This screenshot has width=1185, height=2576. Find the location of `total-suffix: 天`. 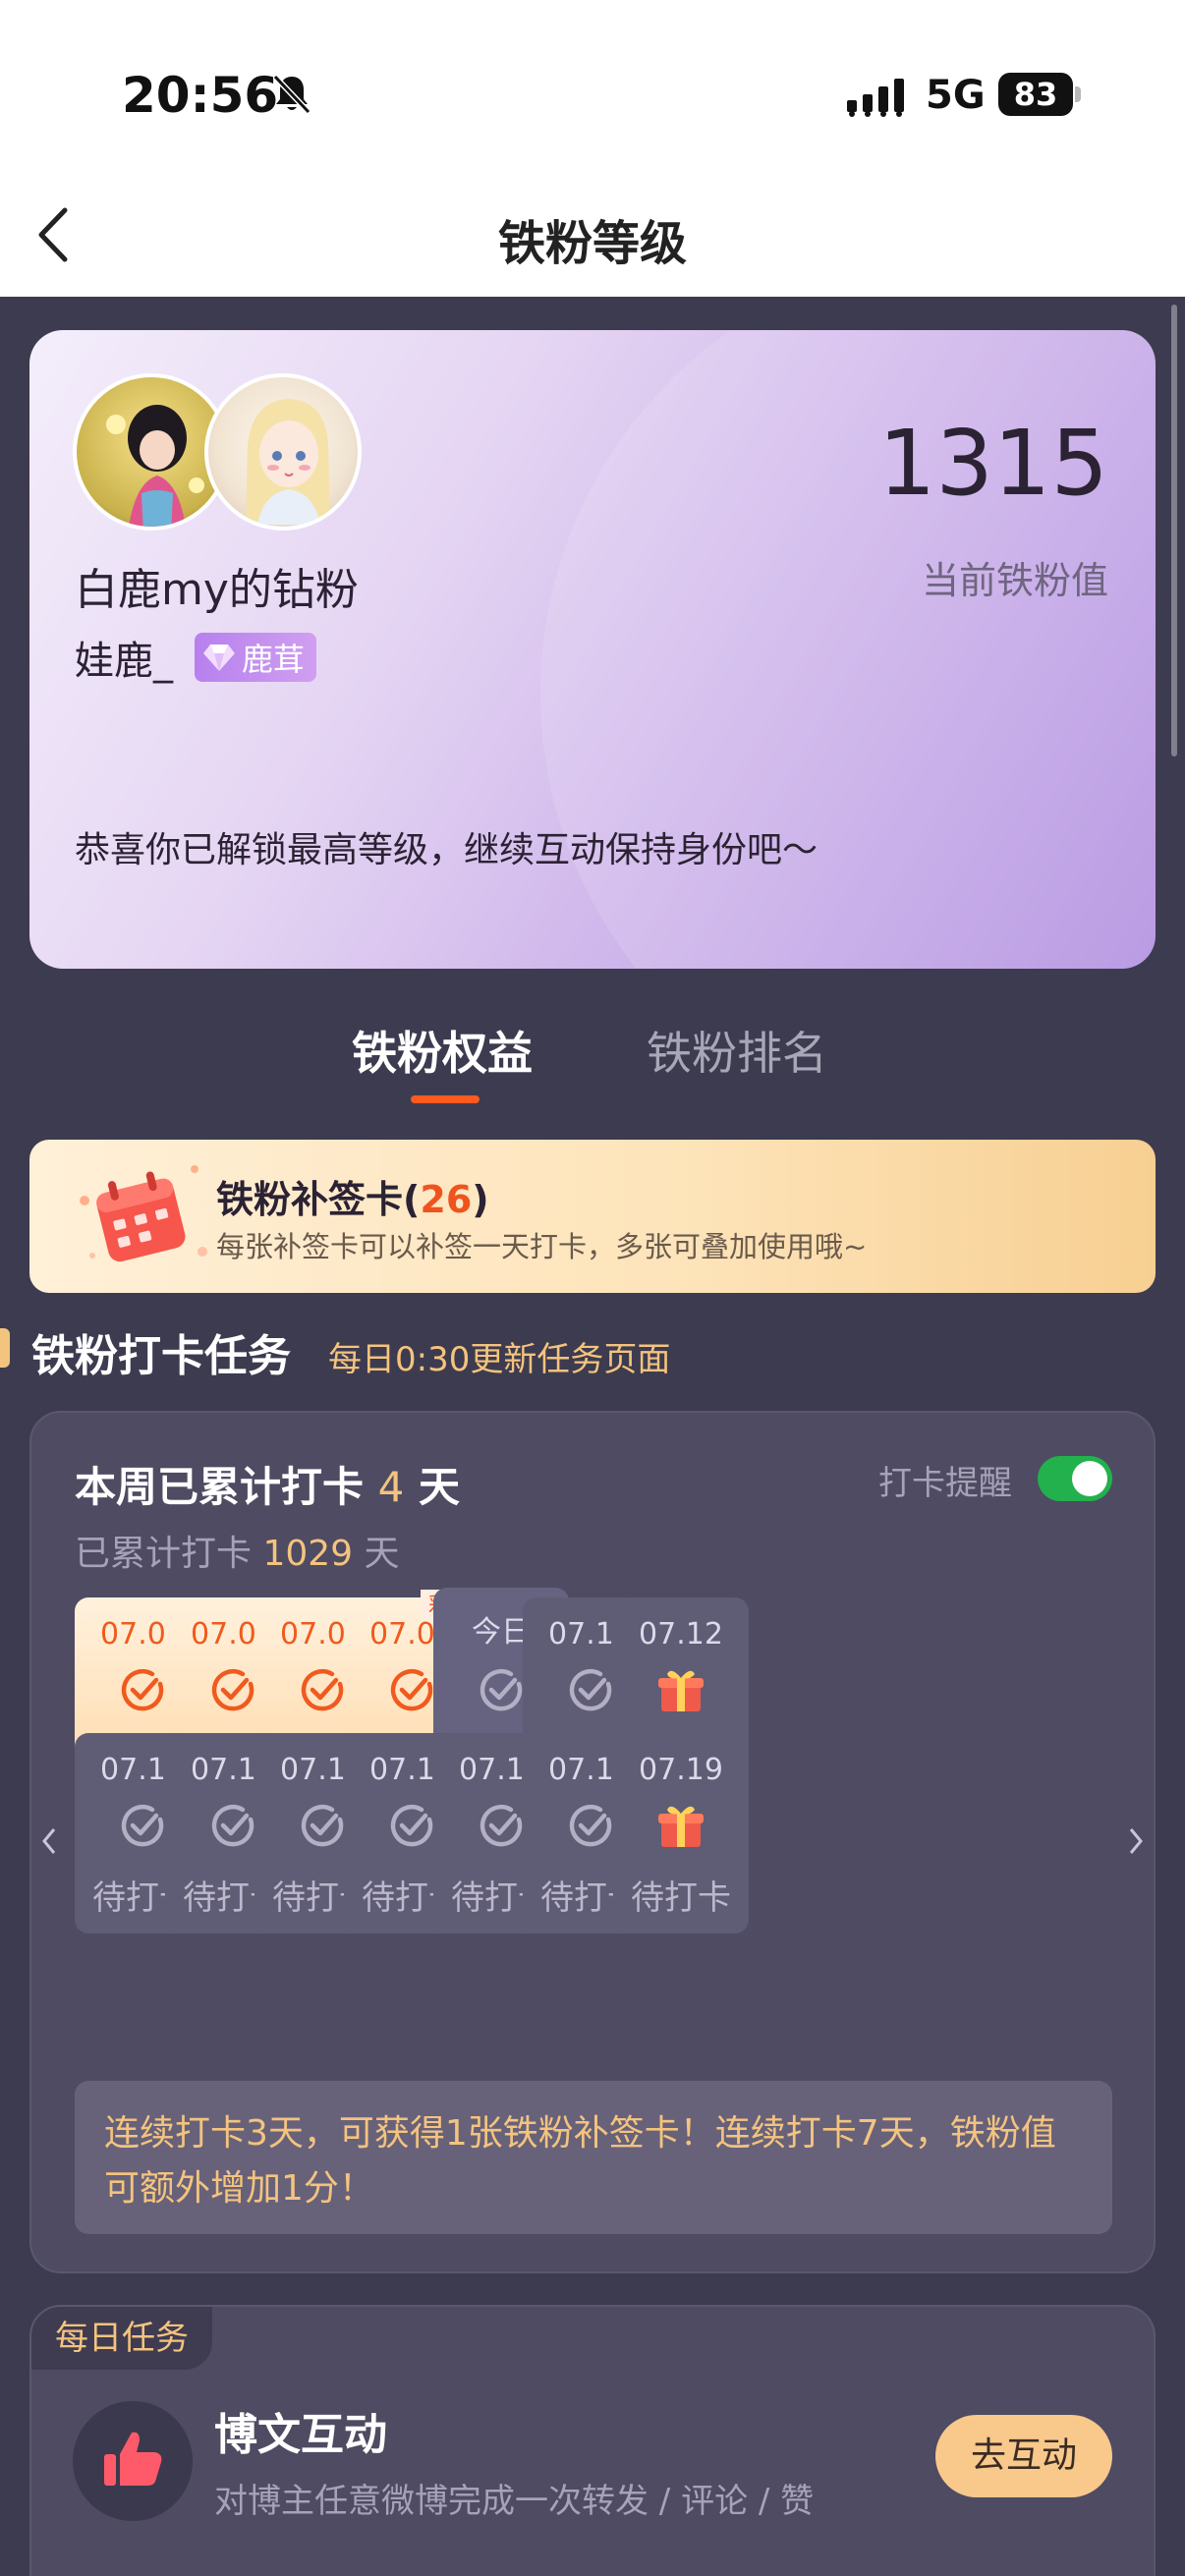

total-suffix: 天 is located at coordinates (382, 1554).